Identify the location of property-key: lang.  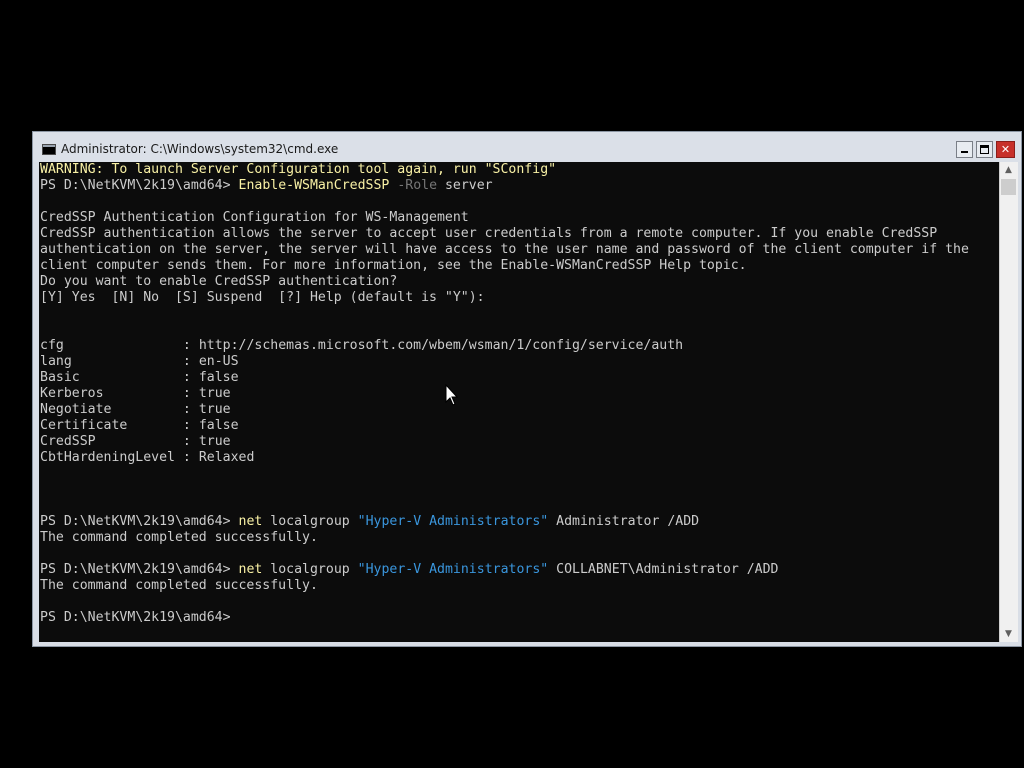
(111, 361).